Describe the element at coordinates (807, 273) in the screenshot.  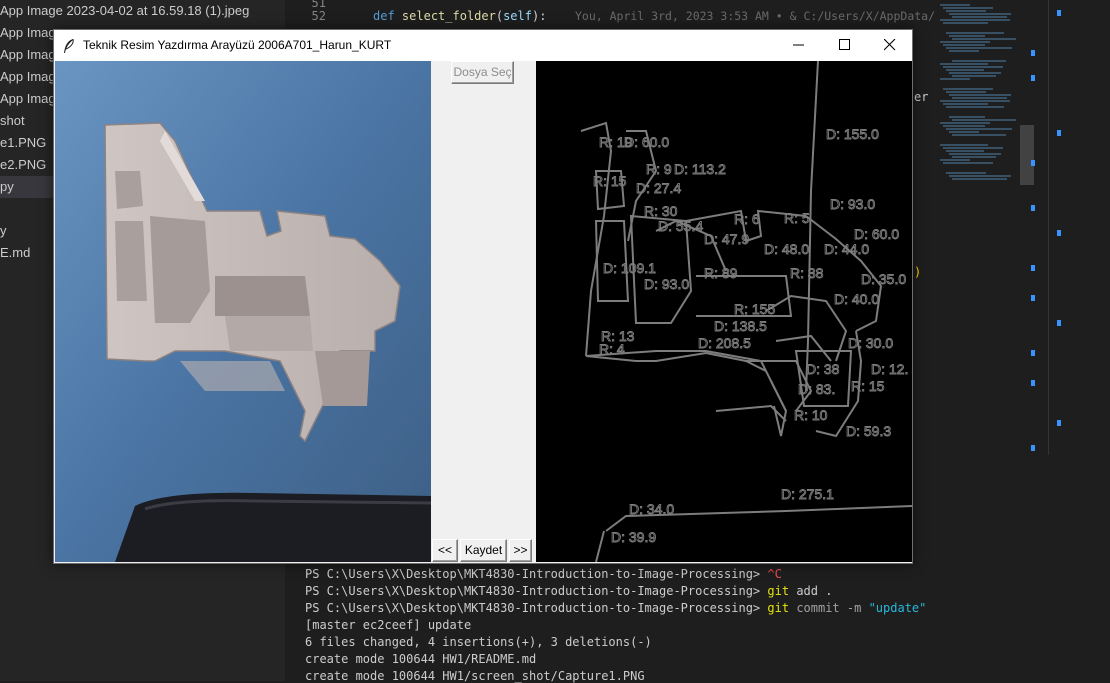
I see `dimension-label: R: 38` at that location.